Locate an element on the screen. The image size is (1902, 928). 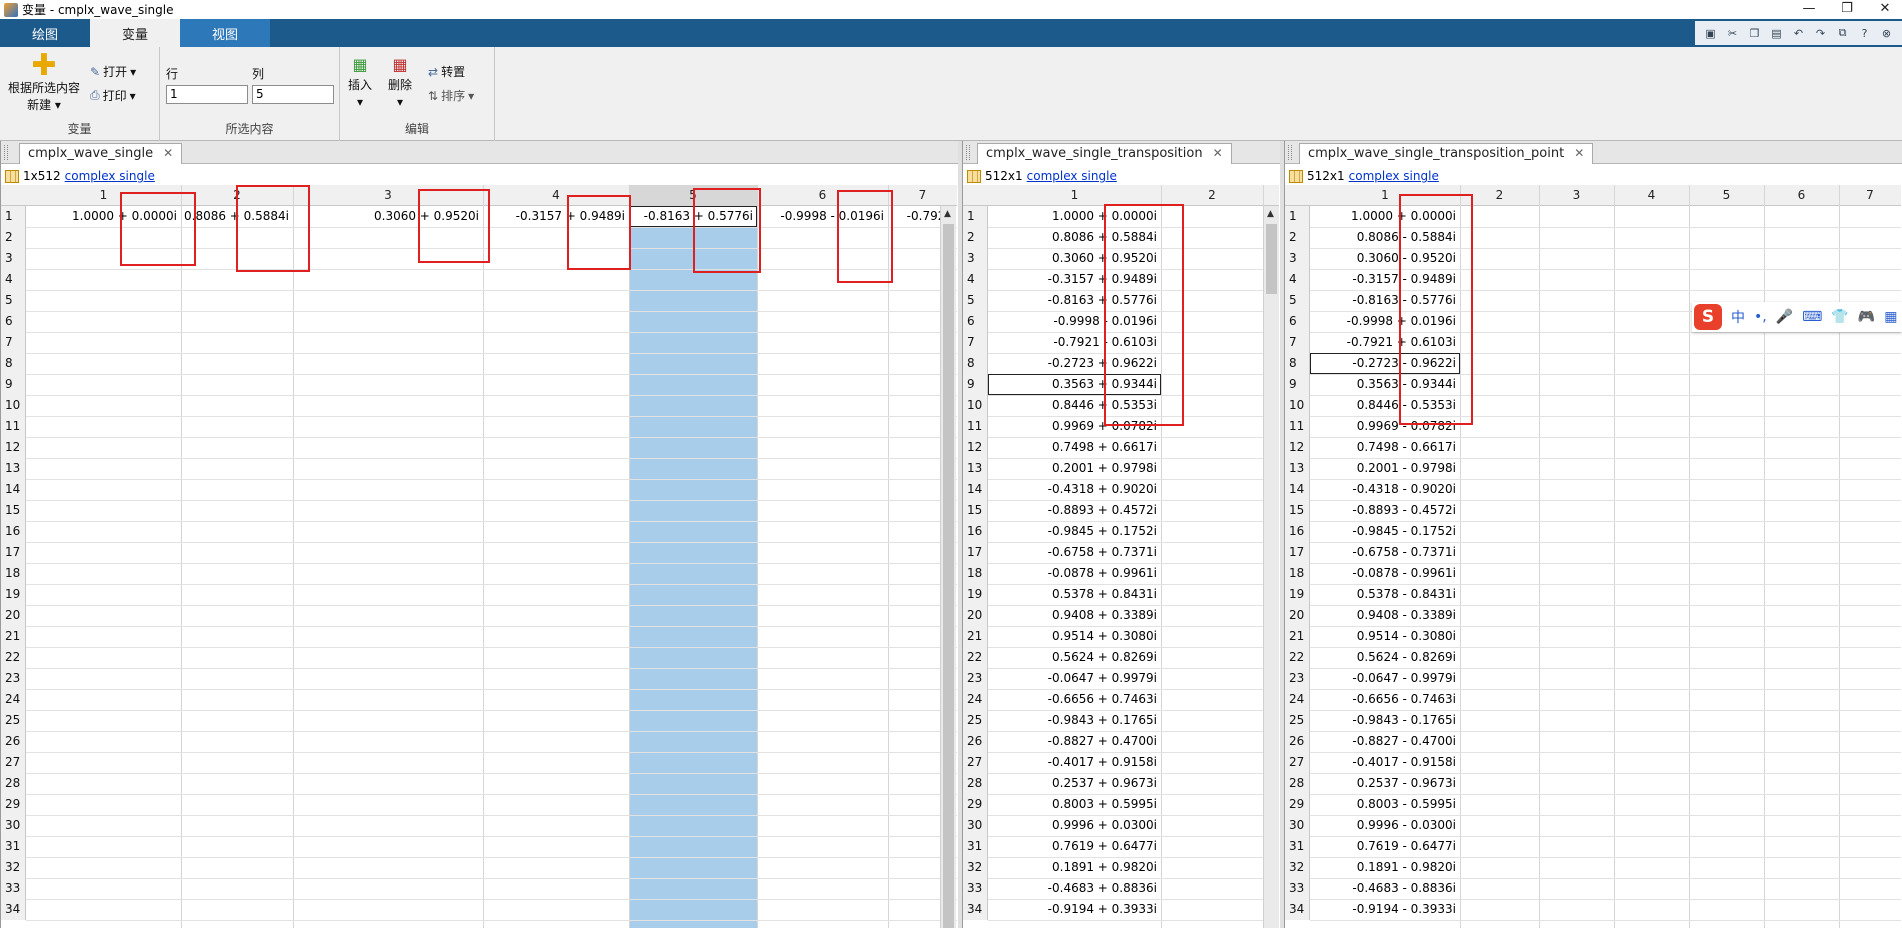
table-cell: 0.9408 - 0.3389i is located at coordinates (1383, 615).